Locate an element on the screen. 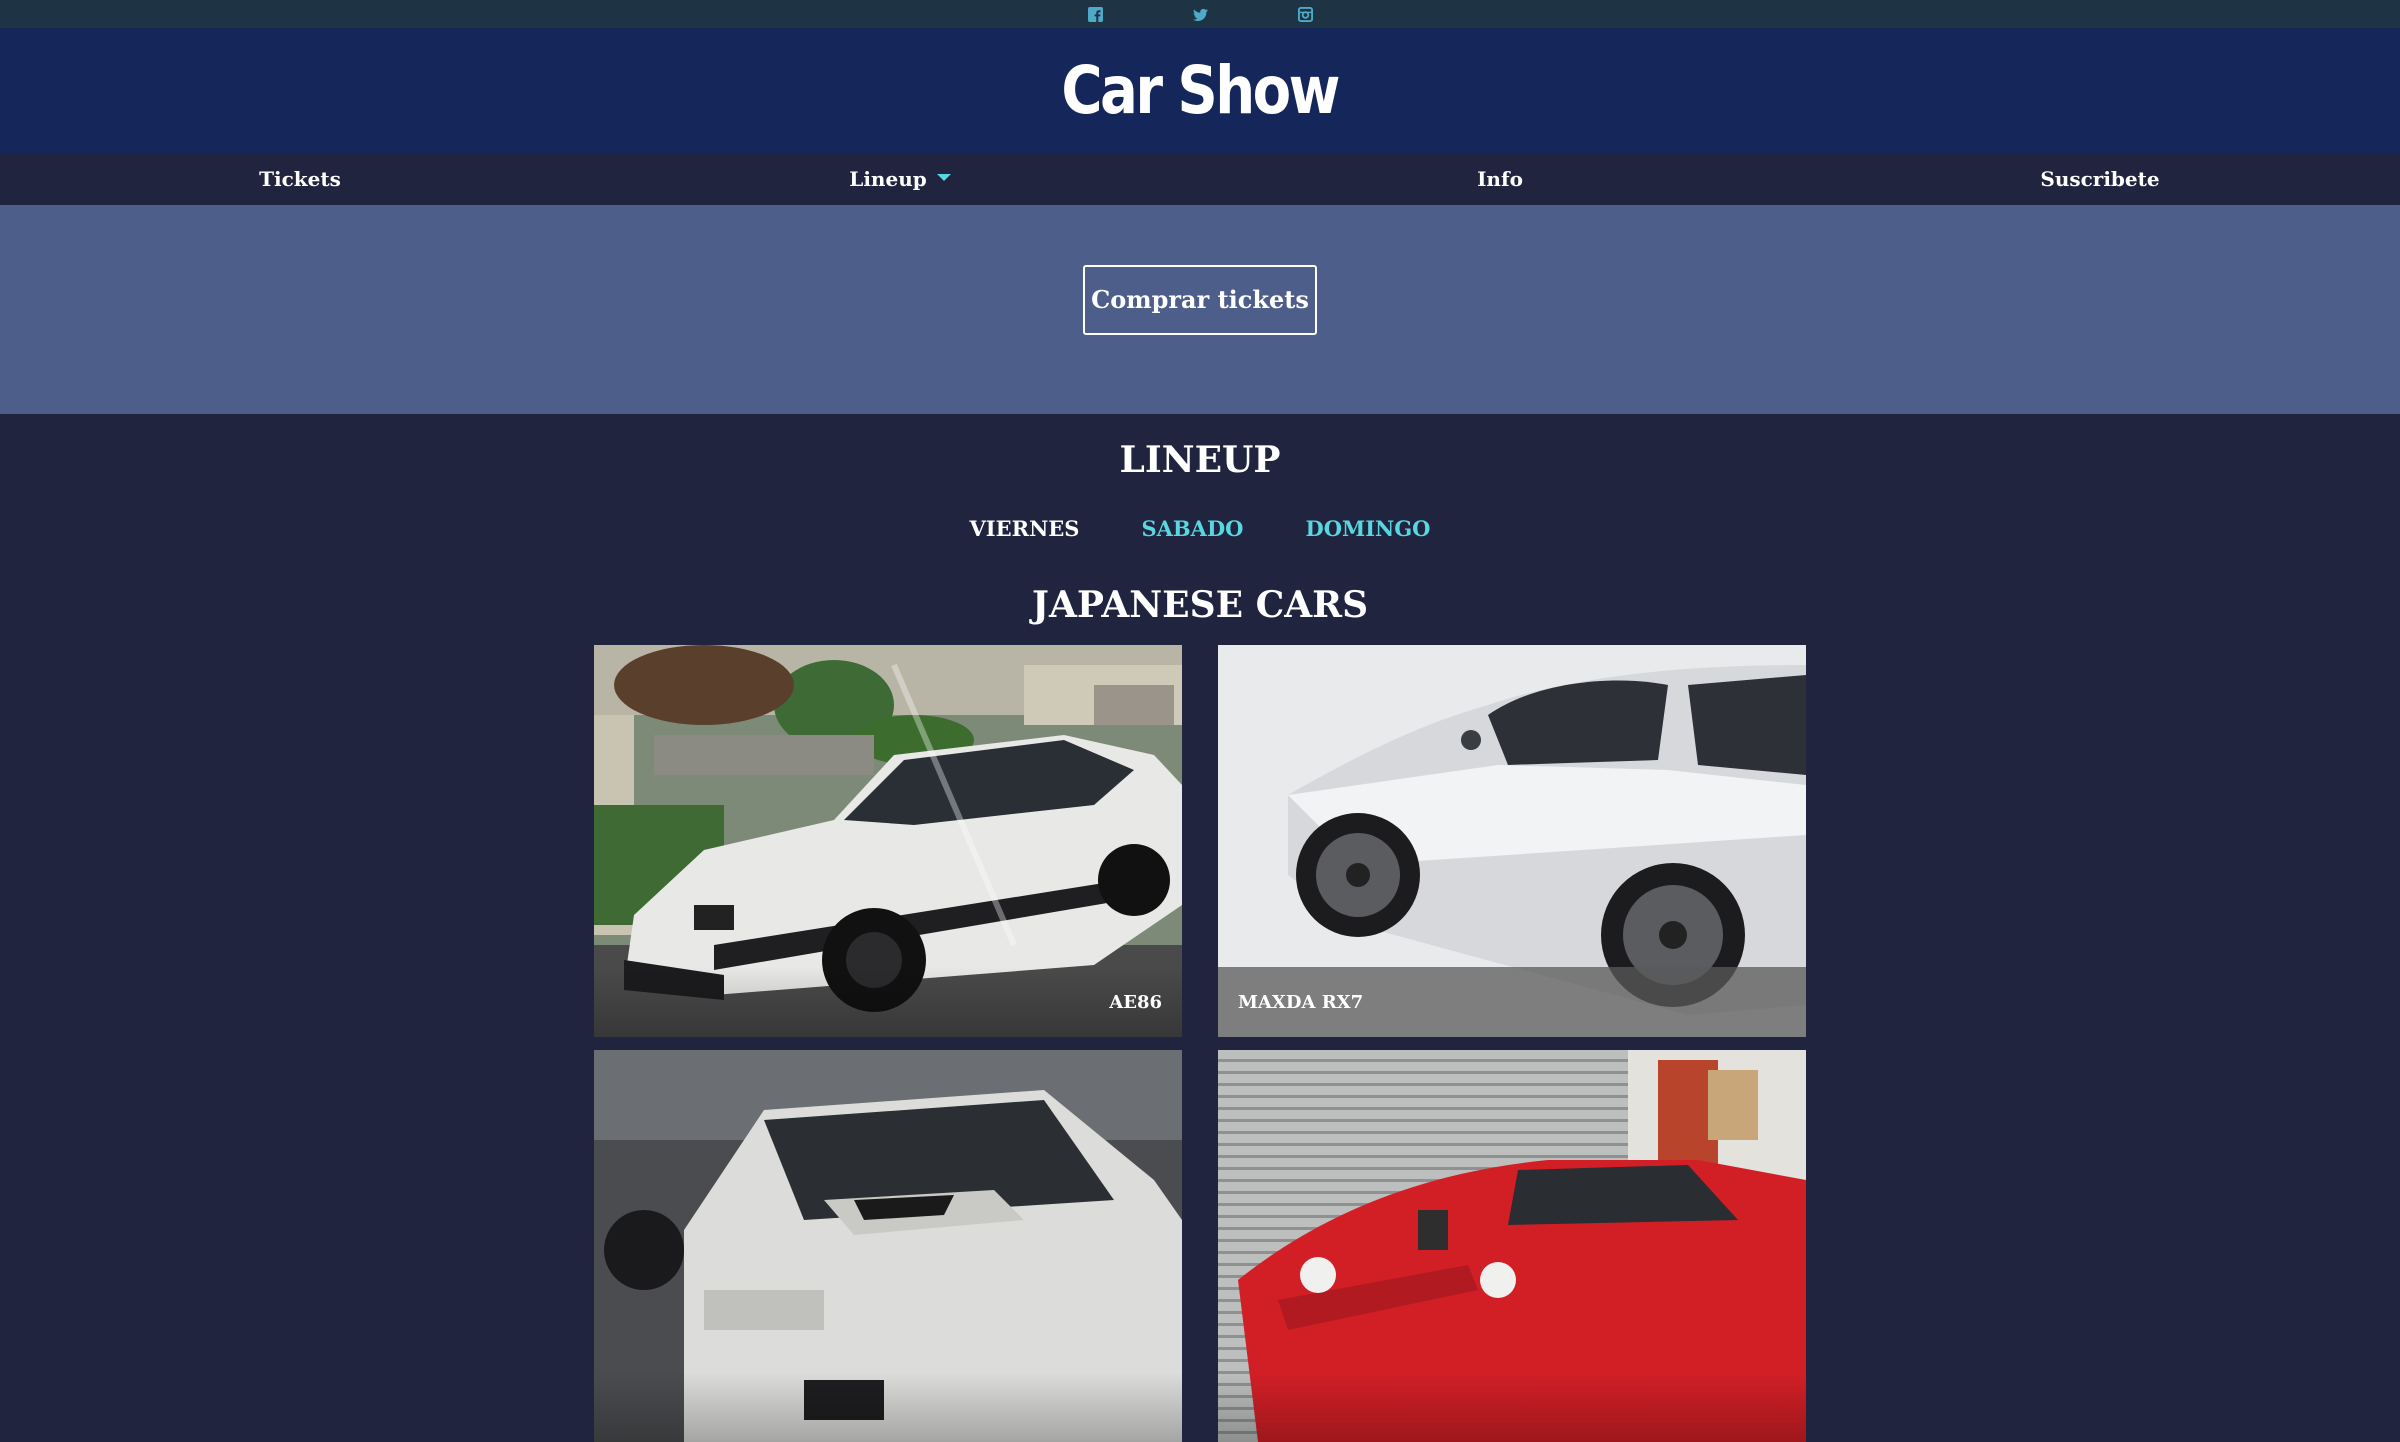  instagram-icon is located at coordinates (1305, 14).